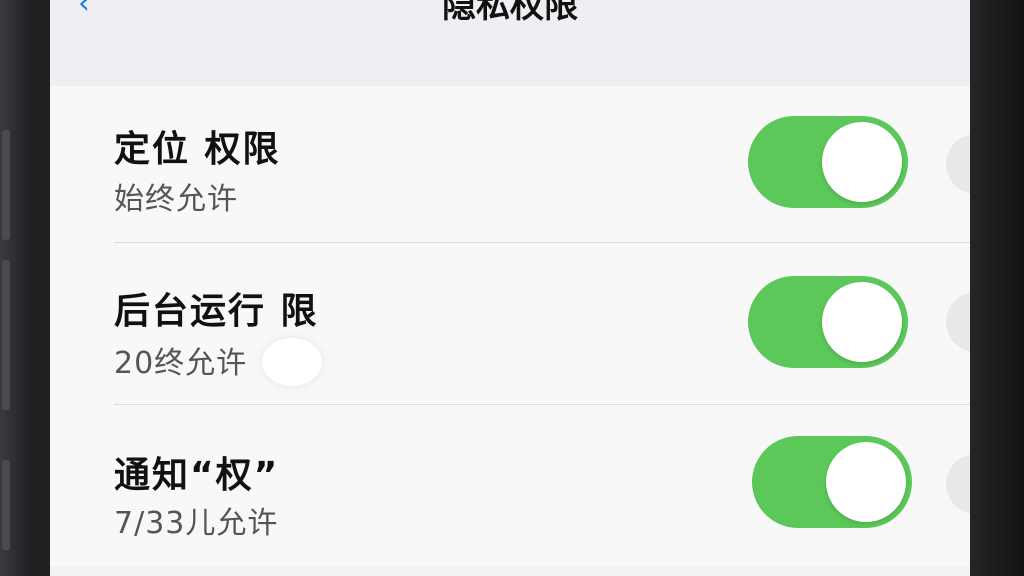 The height and width of the screenshot is (576, 1024). I want to click on setting-title: 定位 权限, so click(197, 149).